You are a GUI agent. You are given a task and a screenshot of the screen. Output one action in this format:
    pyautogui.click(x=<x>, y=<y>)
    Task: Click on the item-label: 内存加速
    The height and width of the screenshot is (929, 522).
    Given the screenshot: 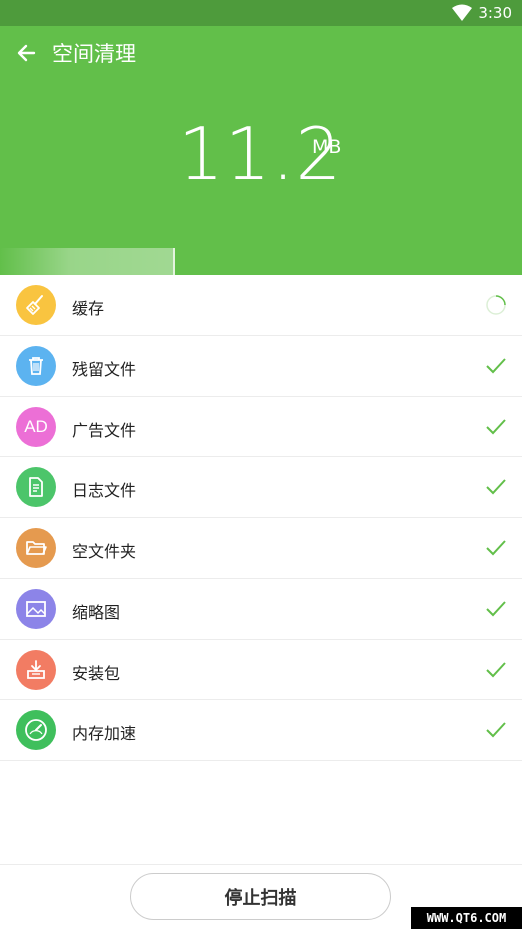 What is the action you would take?
    pyautogui.click(x=104, y=734)
    